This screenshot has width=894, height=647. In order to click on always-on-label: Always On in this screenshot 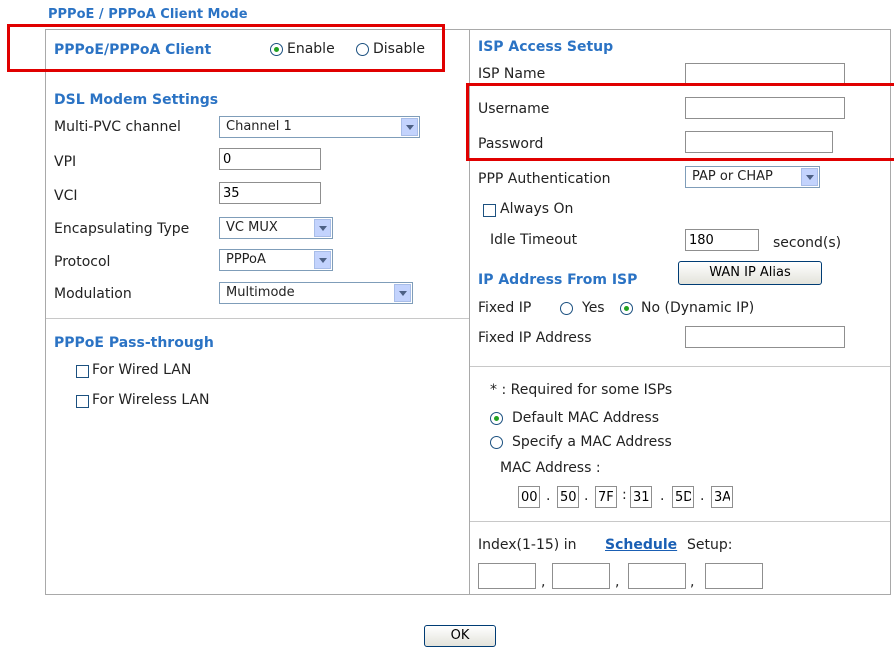, I will do `click(537, 209)`.